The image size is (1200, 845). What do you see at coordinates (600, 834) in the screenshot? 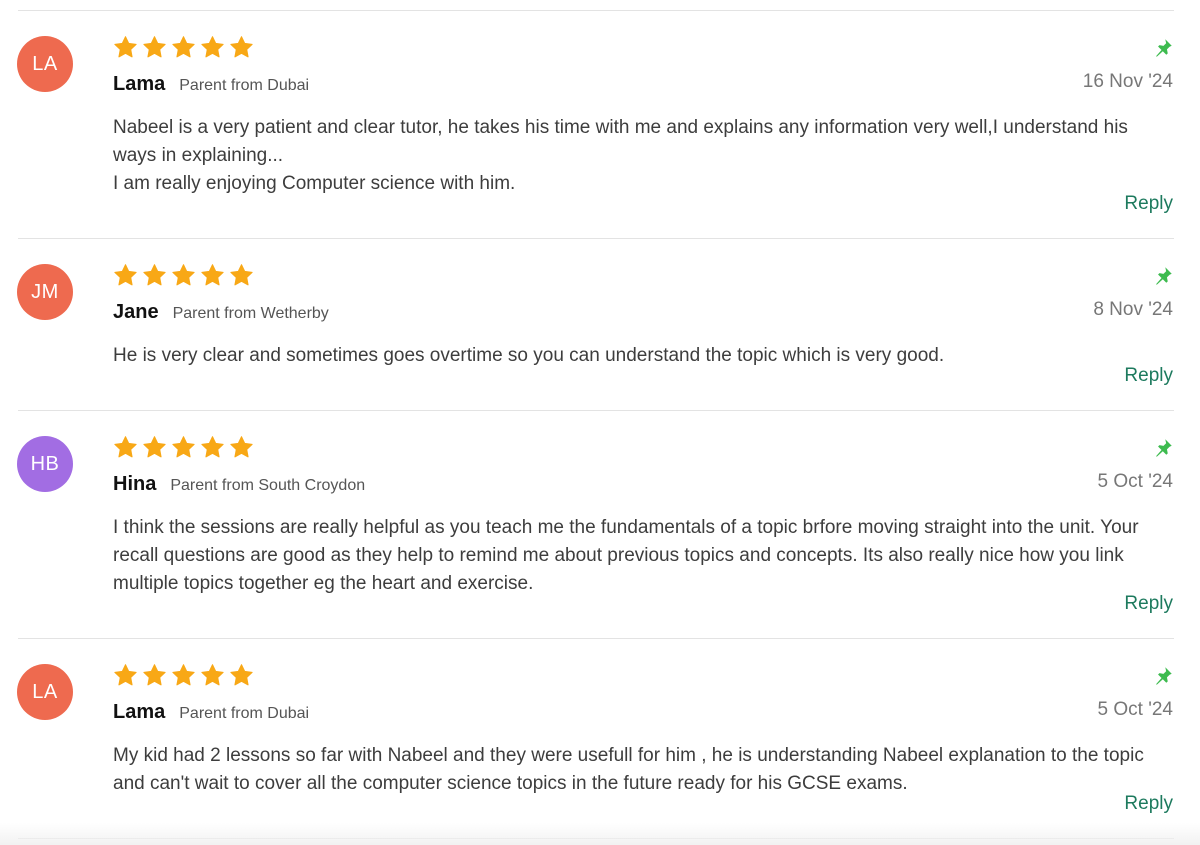
I see `bottom-fade` at bounding box center [600, 834].